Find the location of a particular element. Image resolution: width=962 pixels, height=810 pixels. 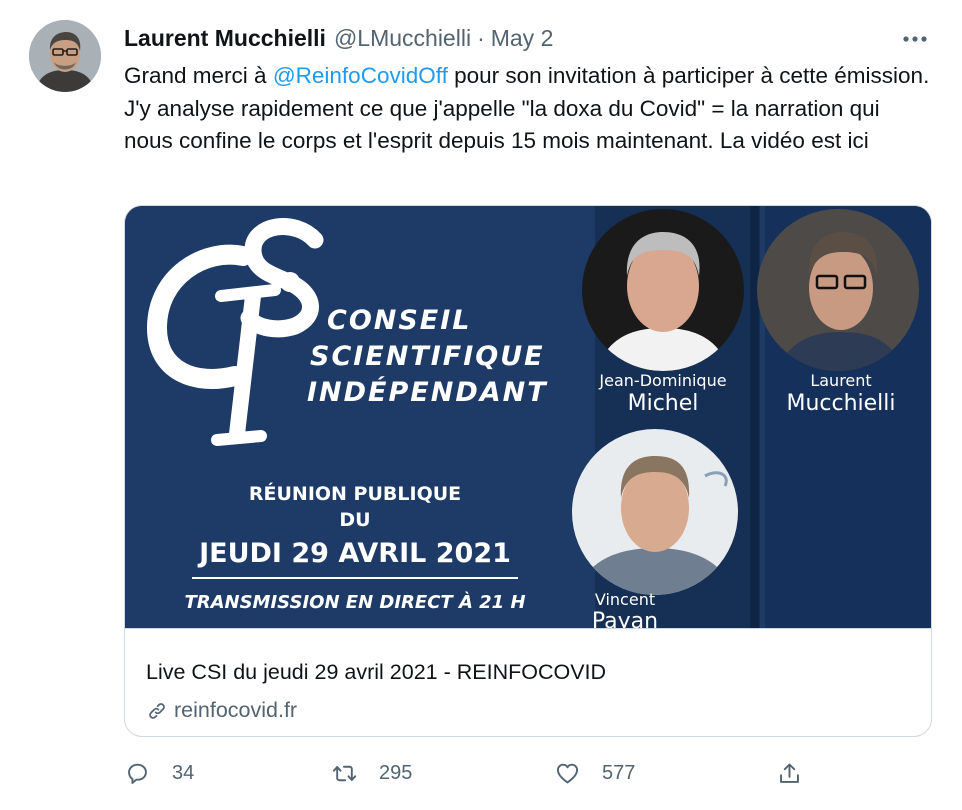

like-button: 577 is located at coordinates (594, 773).